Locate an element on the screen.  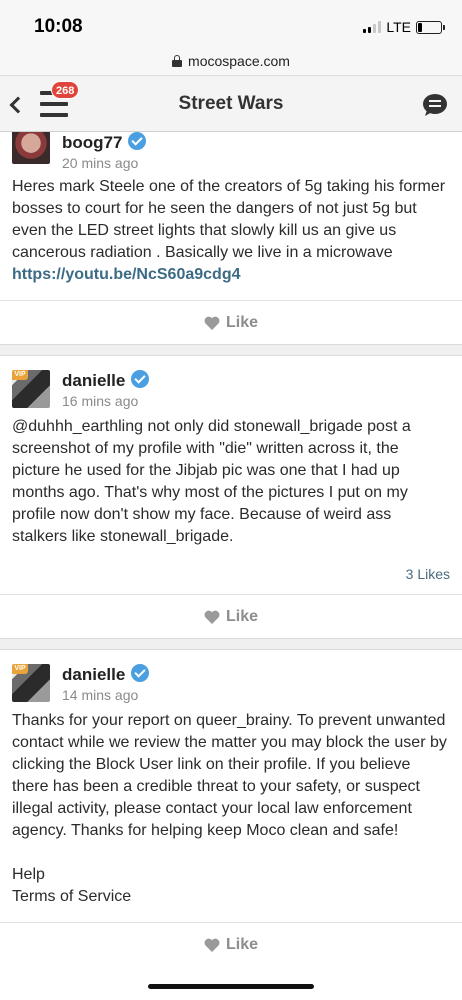
chat-bubble-icon is located at coordinates (435, 105).